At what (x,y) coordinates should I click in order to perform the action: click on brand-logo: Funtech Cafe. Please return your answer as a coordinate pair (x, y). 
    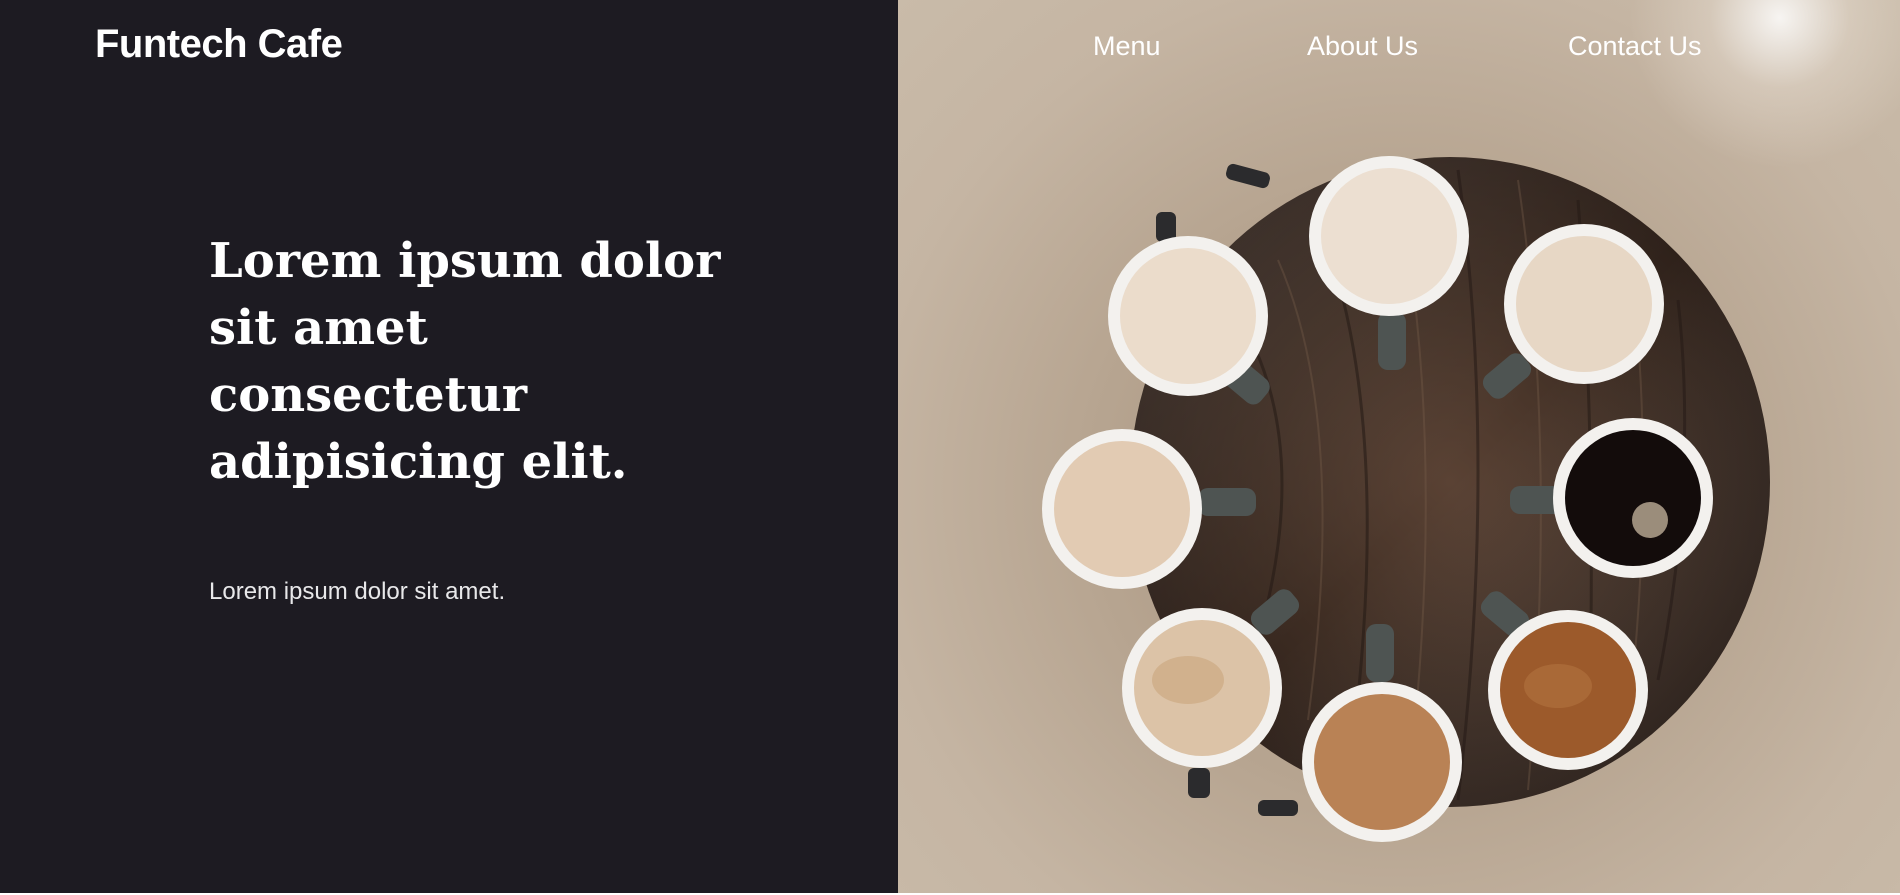
    Looking at the image, I should click on (219, 44).